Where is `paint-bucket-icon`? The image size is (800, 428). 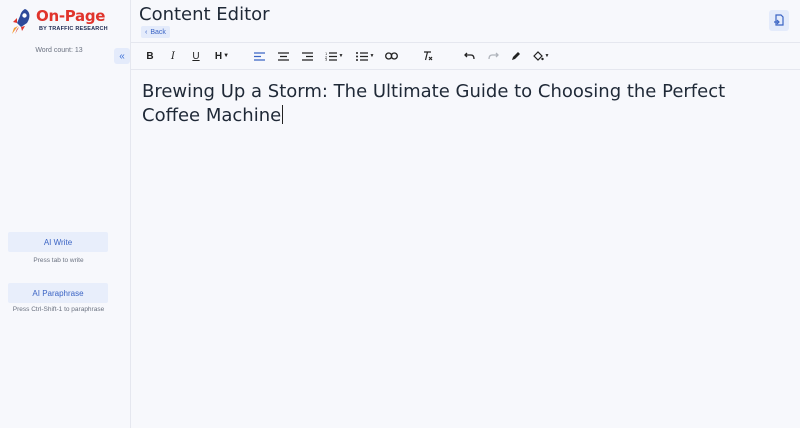 paint-bucket-icon is located at coordinates (538, 56).